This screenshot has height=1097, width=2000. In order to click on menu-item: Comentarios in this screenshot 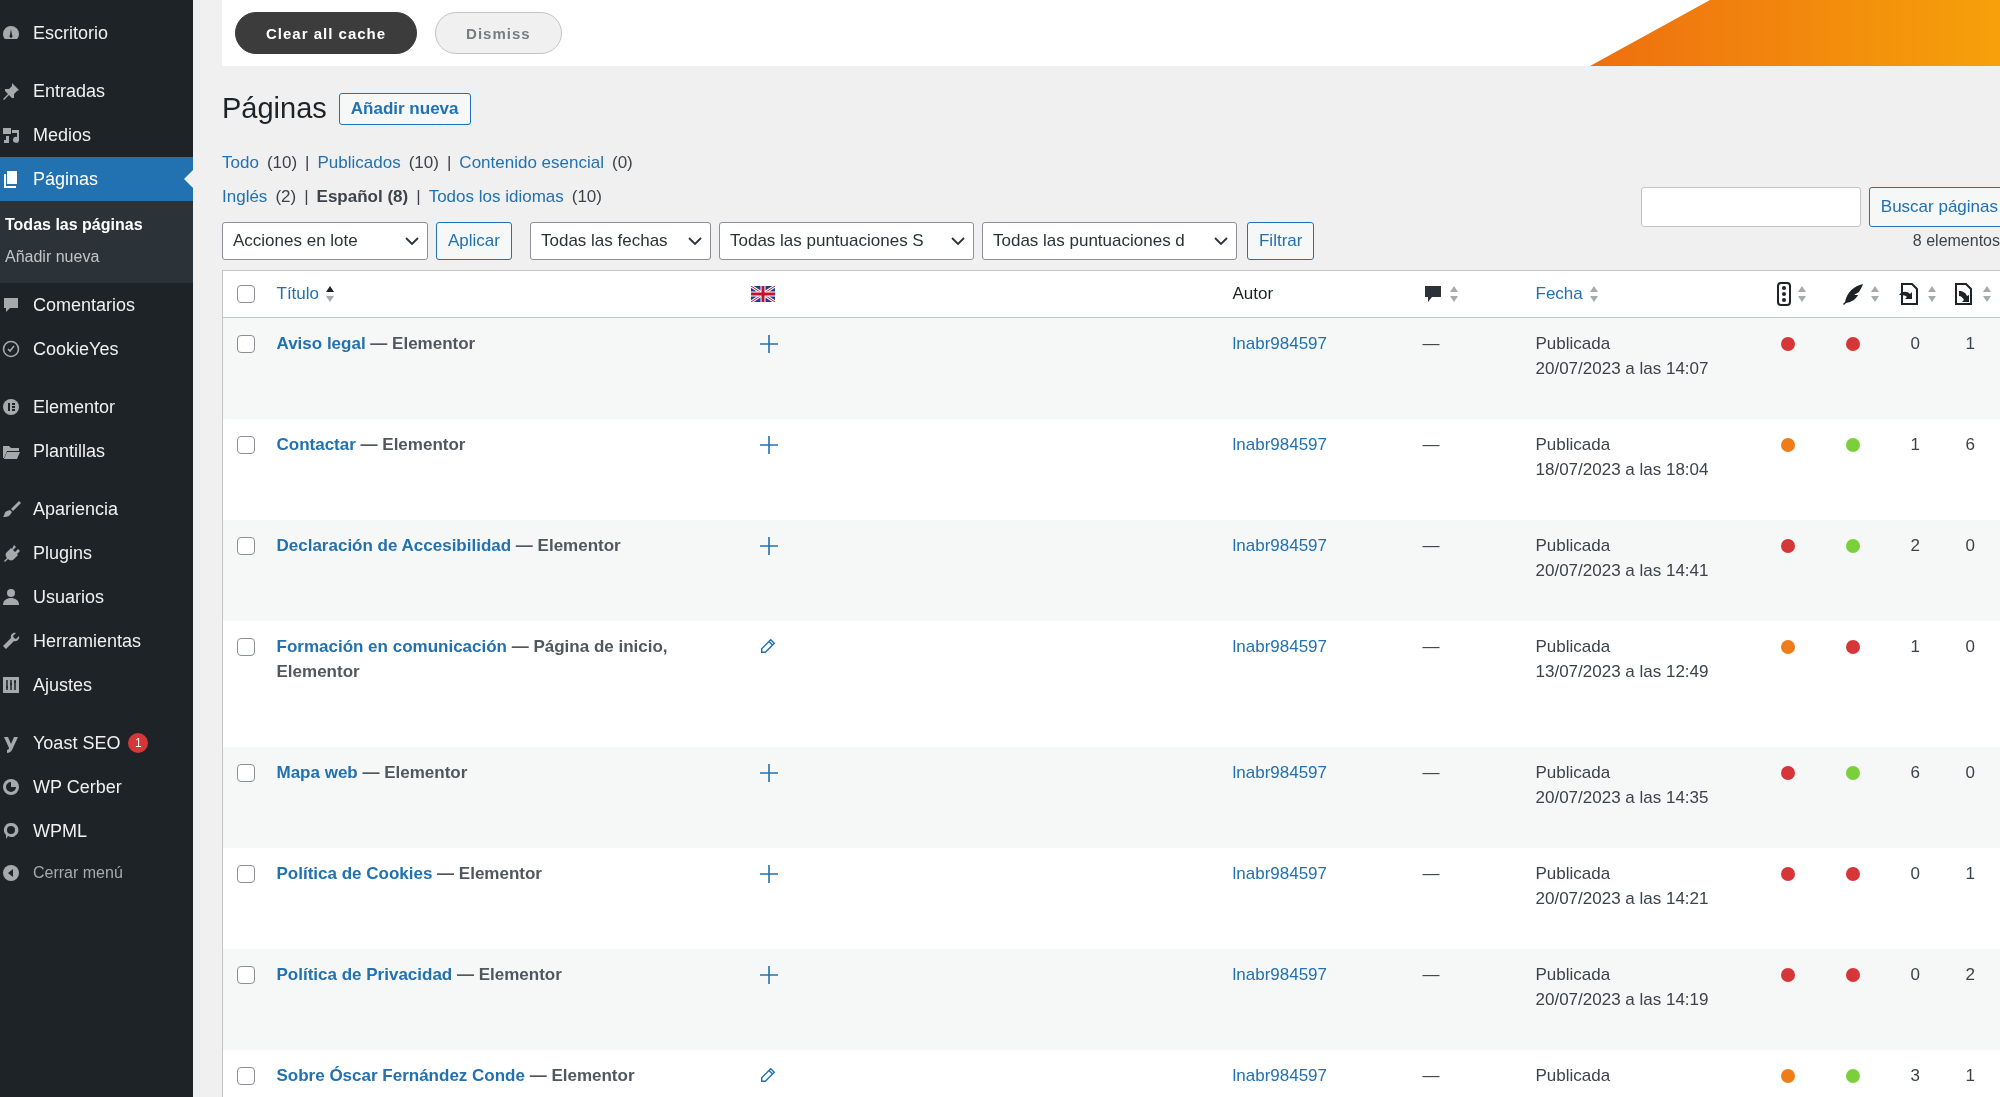, I will do `click(96, 305)`.